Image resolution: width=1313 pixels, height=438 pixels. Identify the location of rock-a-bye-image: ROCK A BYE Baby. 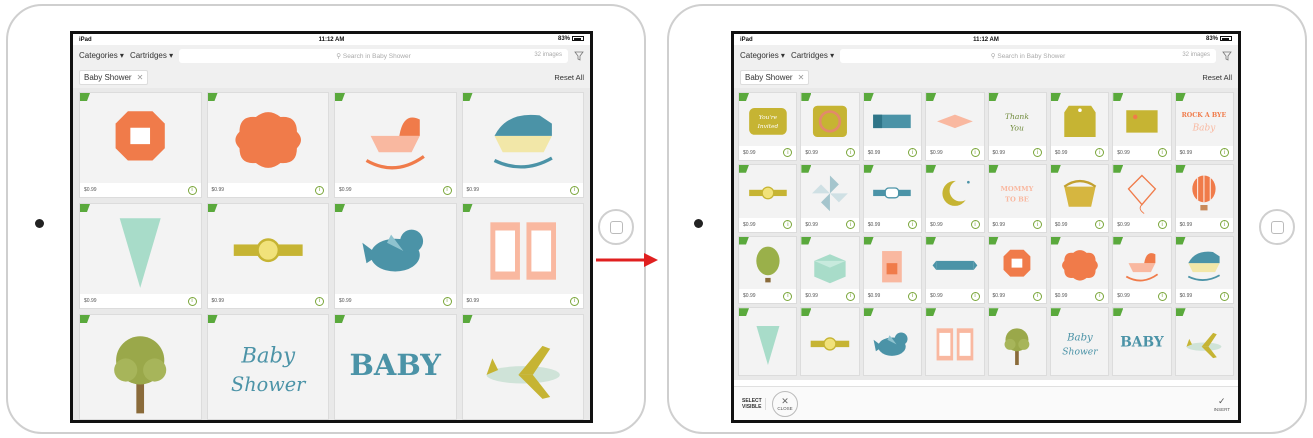
(1204, 121).